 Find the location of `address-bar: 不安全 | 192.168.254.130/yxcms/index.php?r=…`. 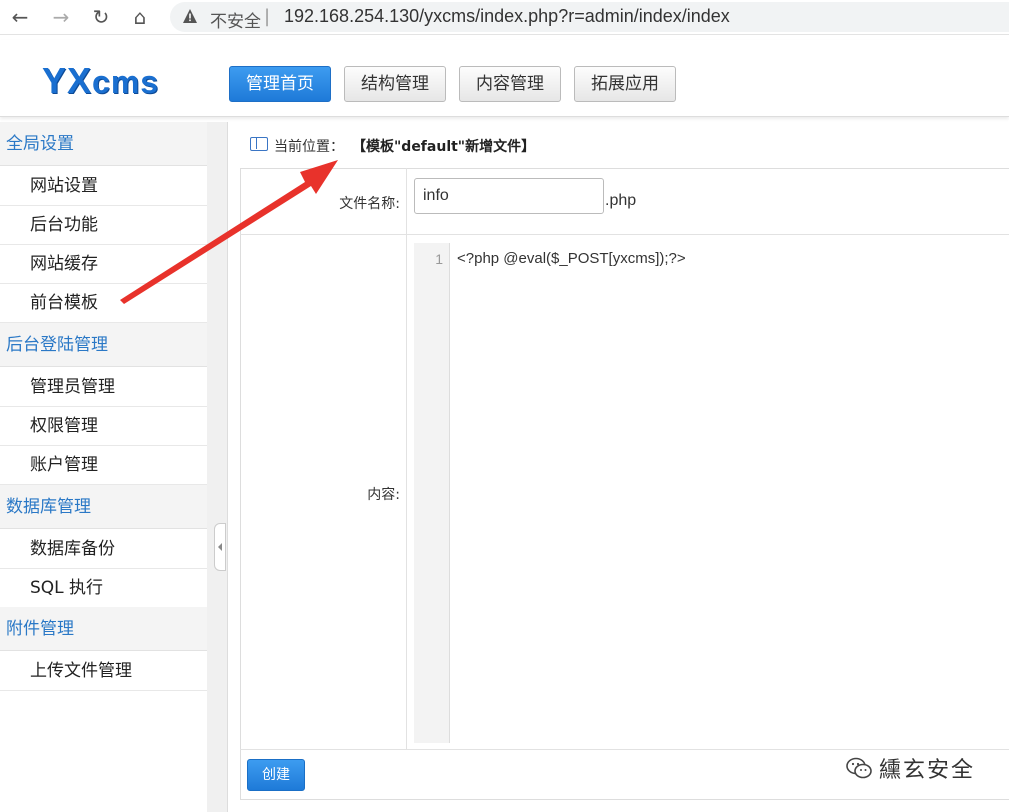

address-bar: 不安全 | 192.168.254.130/yxcms/index.php?r=… is located at coordinates (589, 17).